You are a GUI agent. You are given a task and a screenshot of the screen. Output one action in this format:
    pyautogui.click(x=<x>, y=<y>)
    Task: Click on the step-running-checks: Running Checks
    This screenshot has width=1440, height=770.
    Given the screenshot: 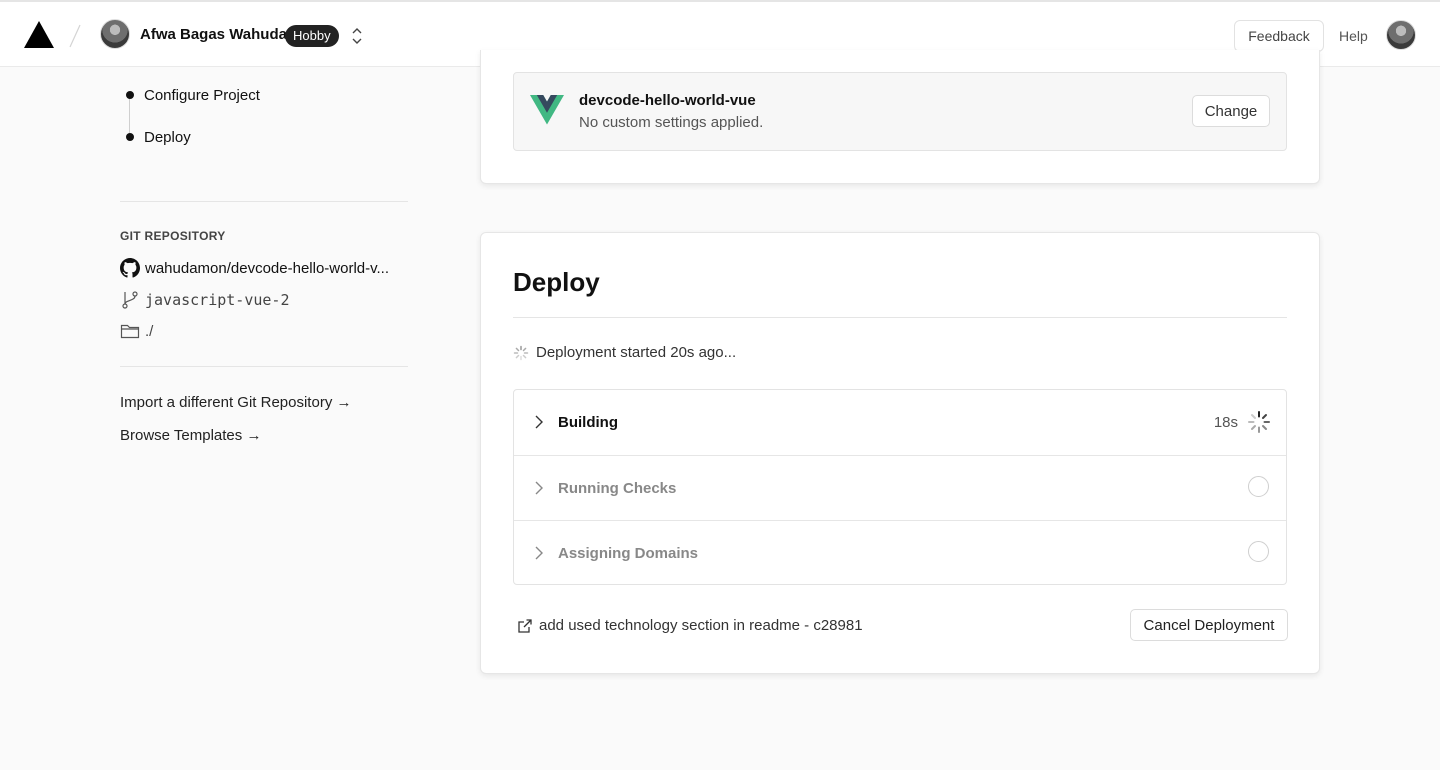 What is the action you would take?
    pyautogui.click(x=900, y=487)
    